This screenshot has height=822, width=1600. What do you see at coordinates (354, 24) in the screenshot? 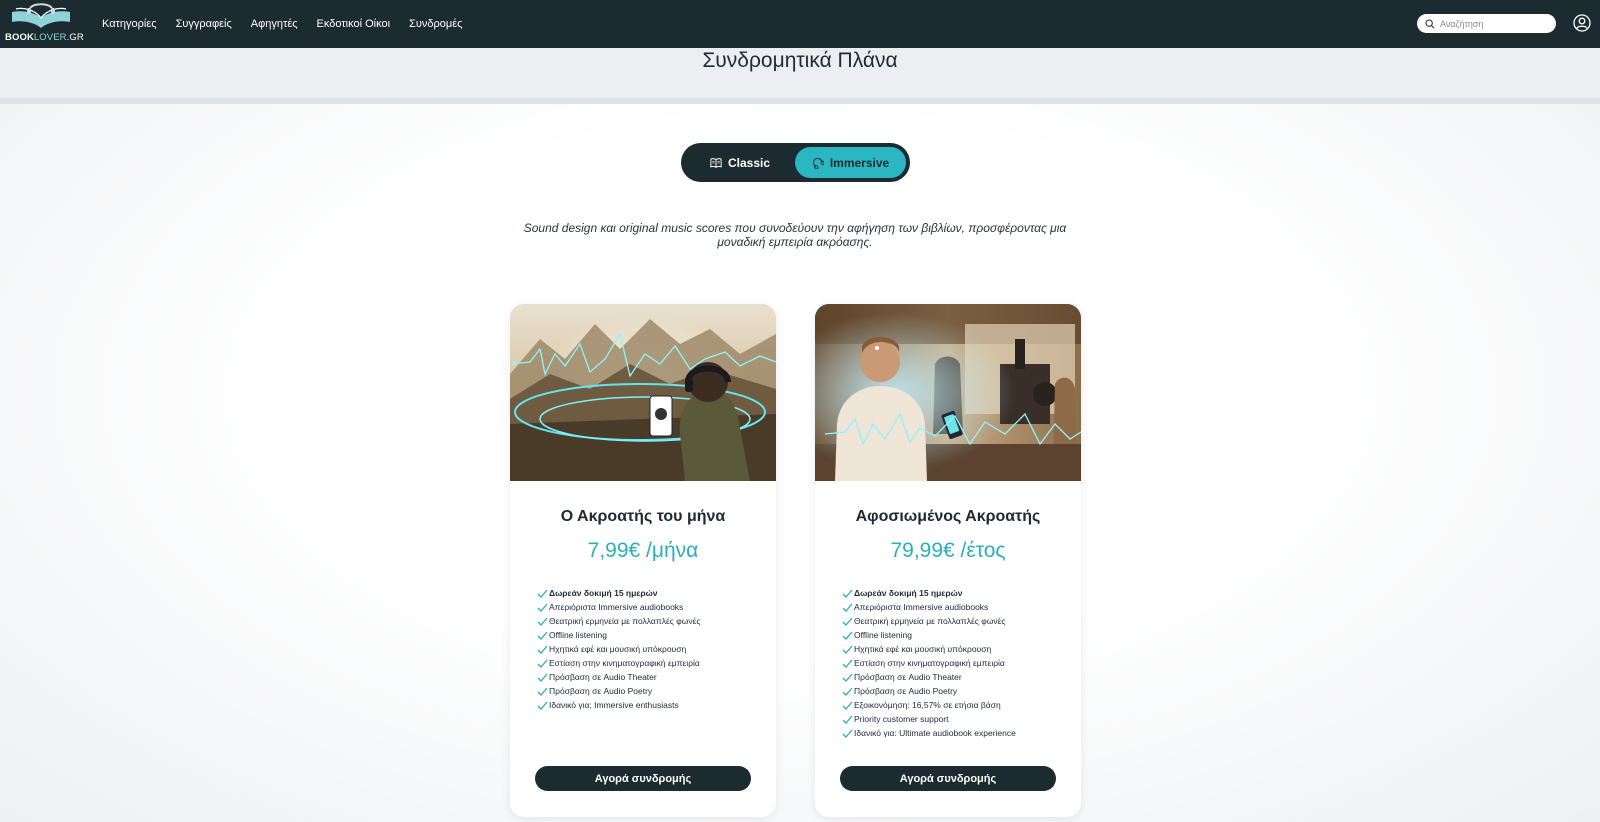
I see `nav-publishers: Εκδοτικοί Οίκοι` at bounding box center [354, 24].